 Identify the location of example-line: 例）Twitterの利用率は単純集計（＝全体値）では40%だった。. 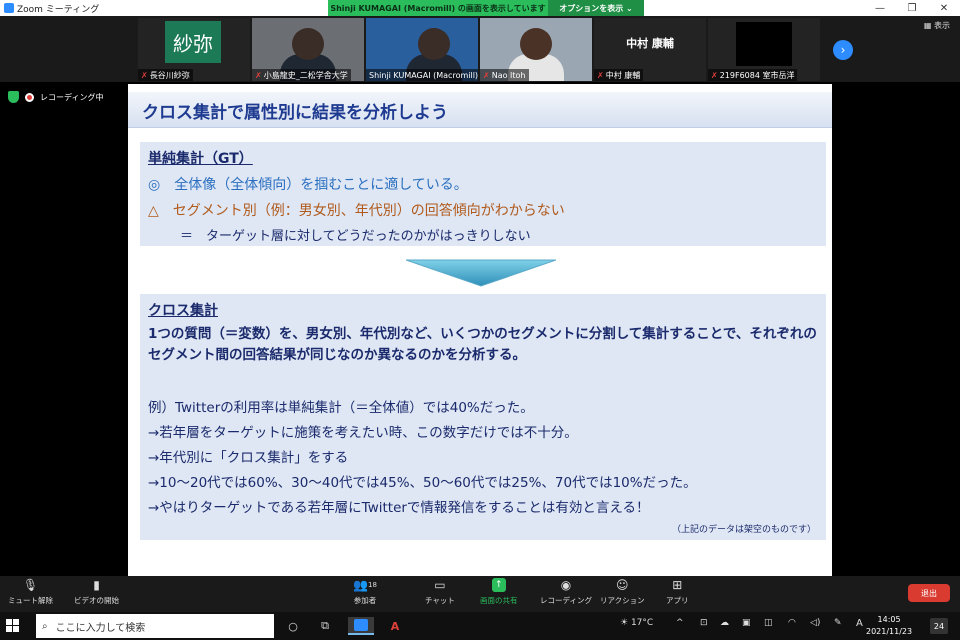
(341, 408).